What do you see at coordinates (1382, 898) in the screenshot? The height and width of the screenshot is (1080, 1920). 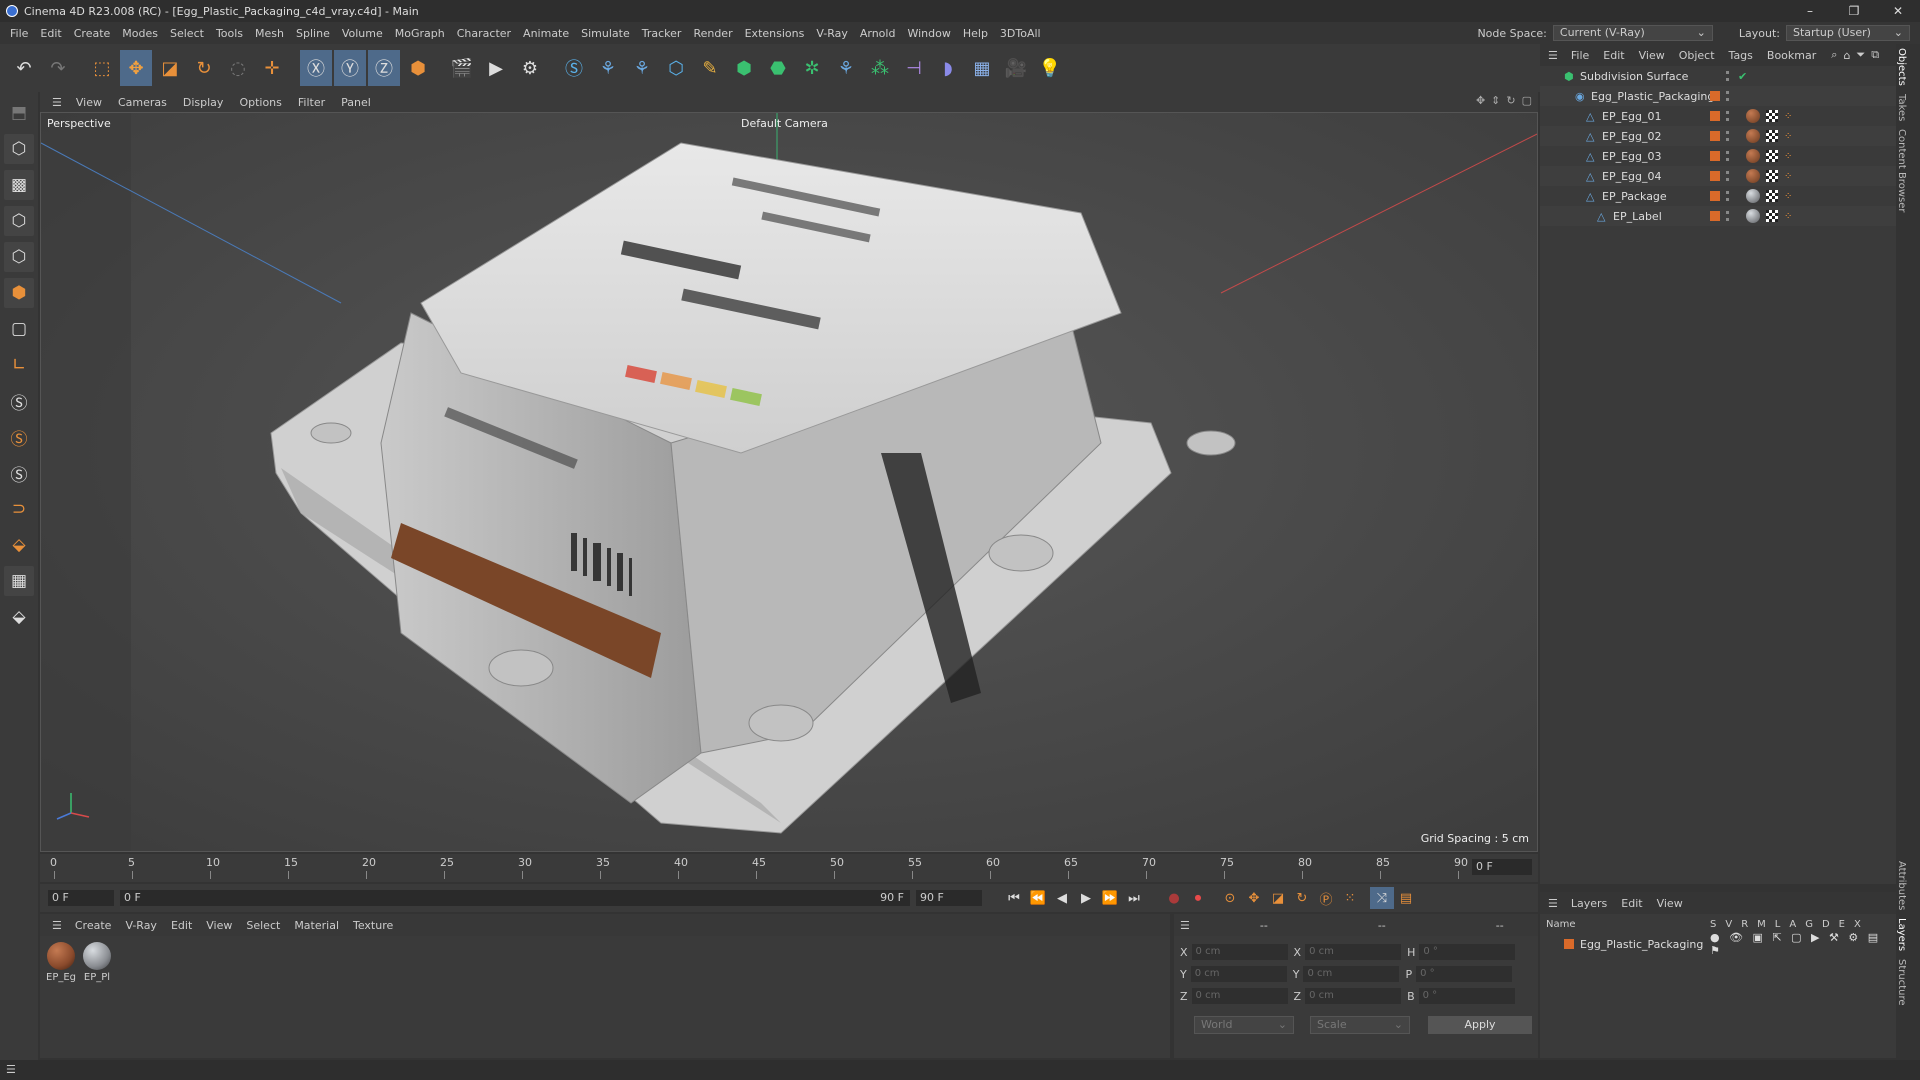 I see `motion-system-icon: ⤨` at bounding box center [1382, 898].